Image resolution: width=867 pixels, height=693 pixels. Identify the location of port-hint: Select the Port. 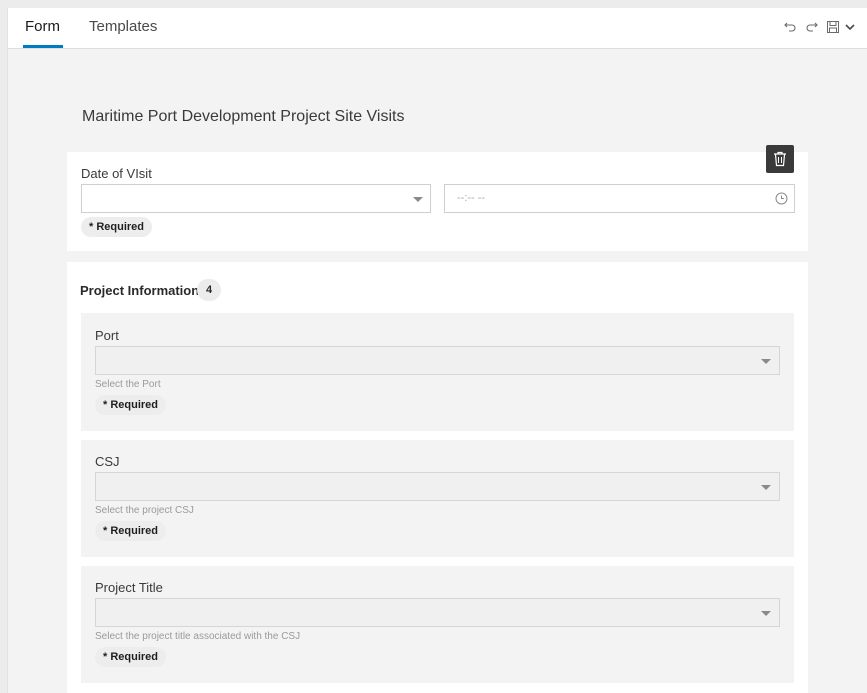
(128, 384).